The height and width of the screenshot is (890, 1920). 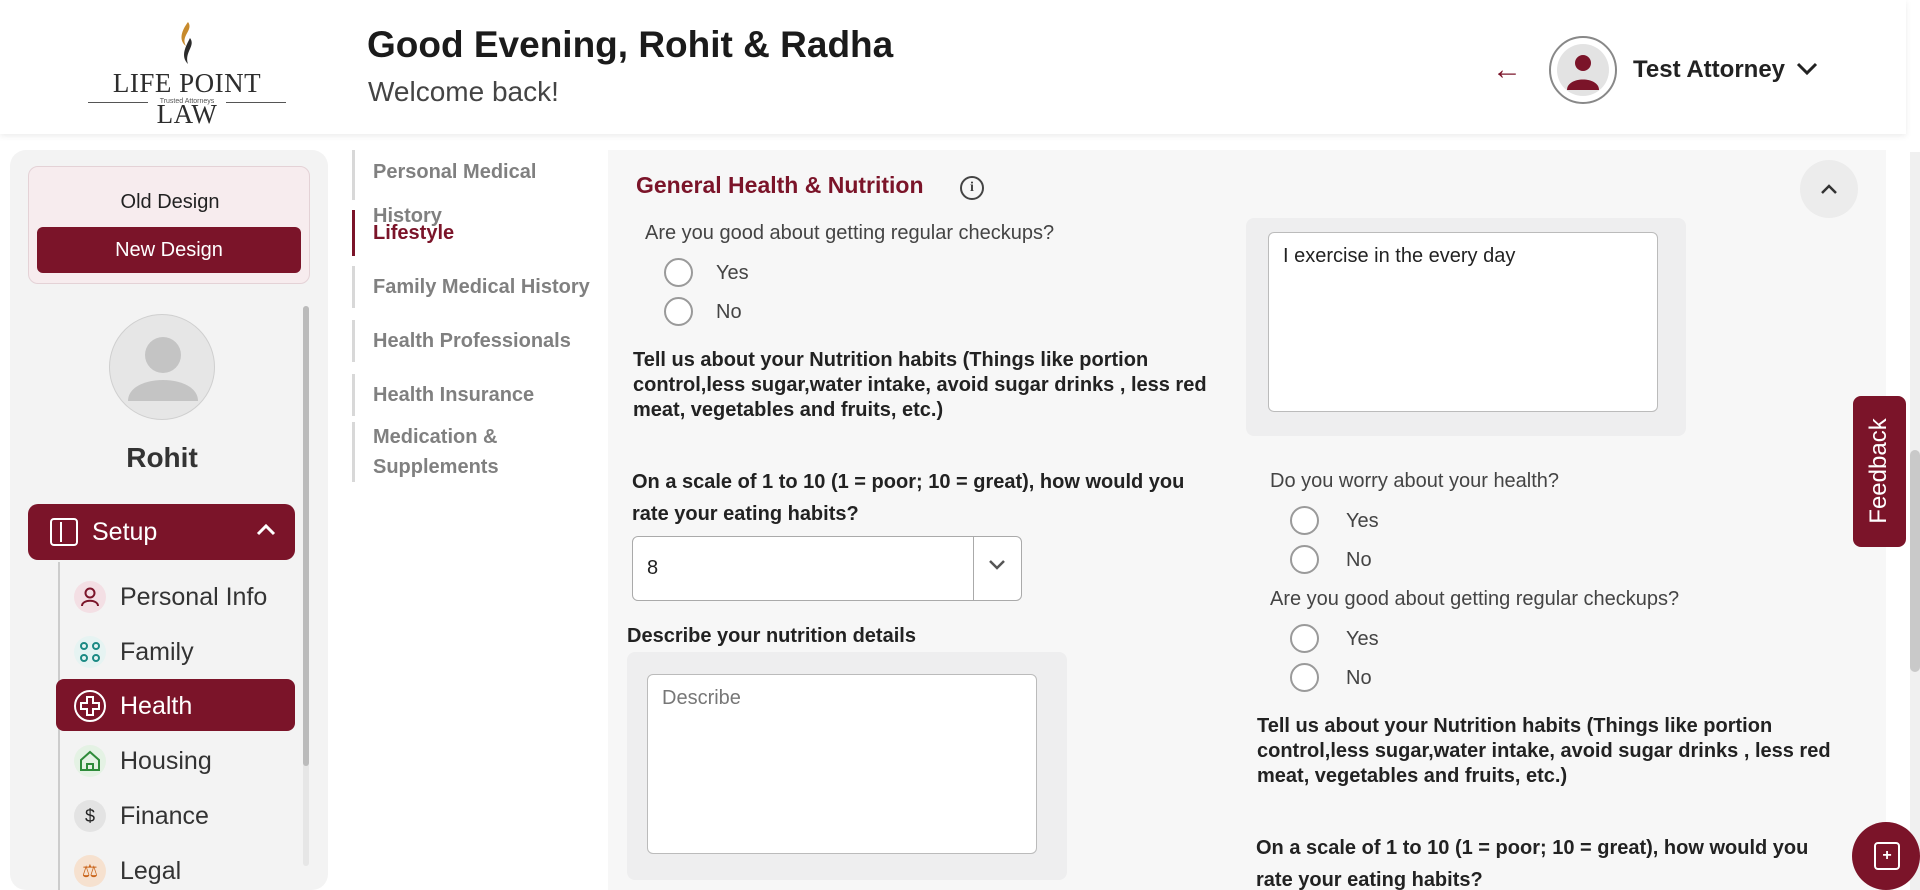 What do you see at coordinates (1350, 521) in the screenshot?
I see `radio-worry-yes: Yes` at bounding box center [1350, 521].